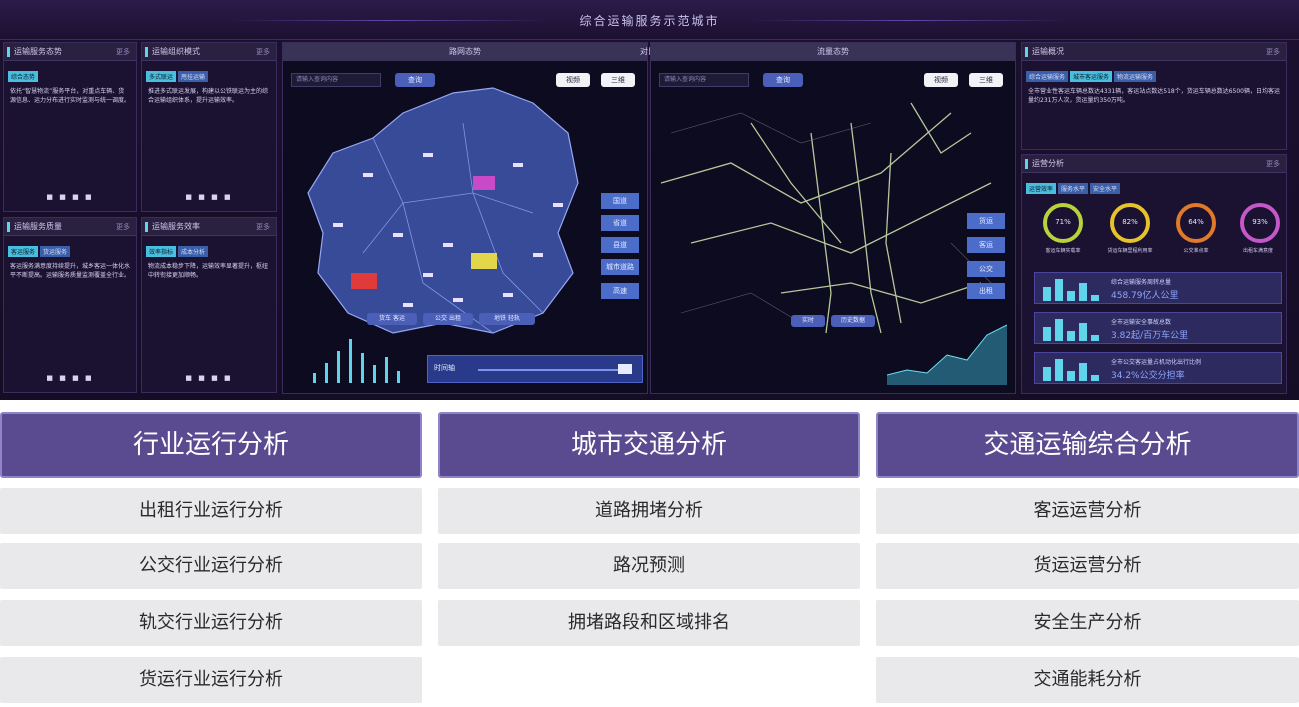 The height and width of the screenshot is (707, 1299). What do you see at coordinates (211, 566) in the screenshot?
I see `category-item: 公交行业运行分析` at bounding box center [211, 566].